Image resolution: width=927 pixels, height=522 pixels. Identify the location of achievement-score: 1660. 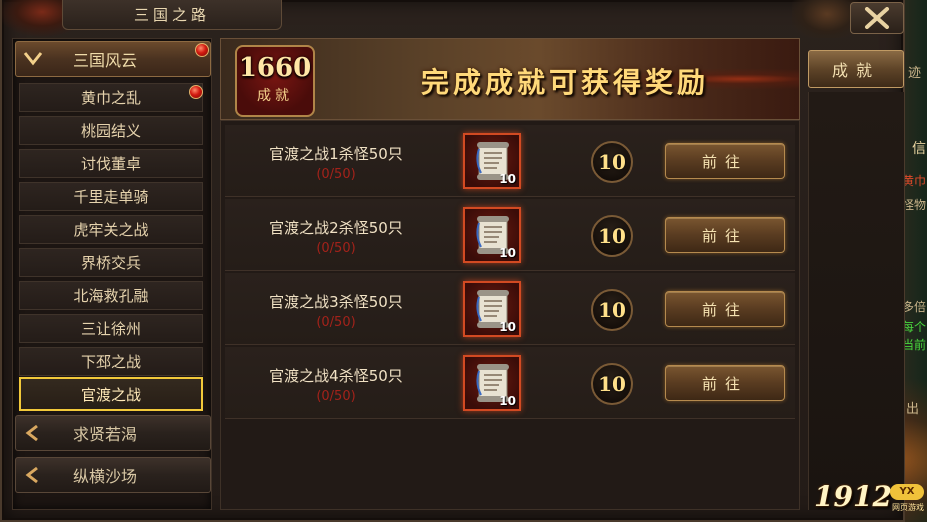
(275, 68).